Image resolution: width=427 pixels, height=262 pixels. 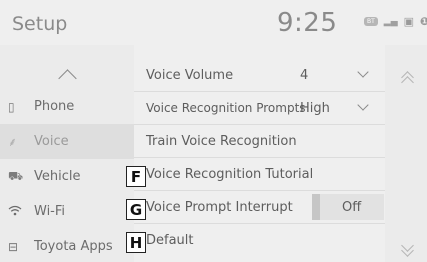 What do you see at coordinates (17, 212) in the screenshot?
I see `wifi-icon` at bounding box center [17, 212].